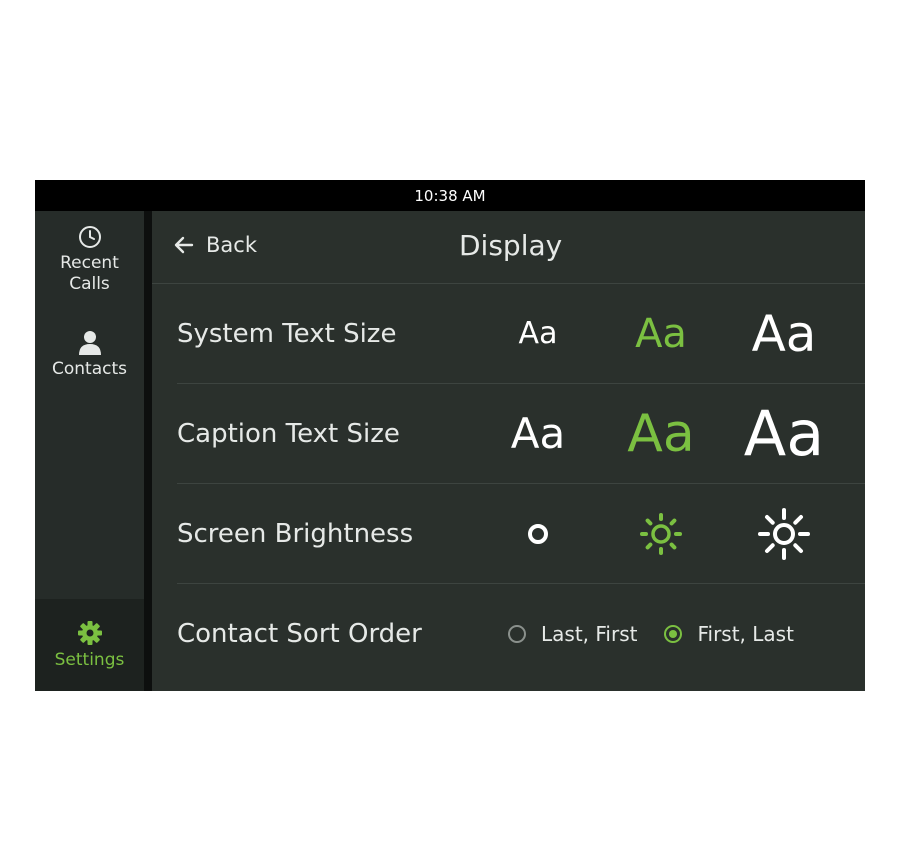  What do you see at coordinates (89, 237) in the screenshot?
I see `clock-icon` at bounding box center [89, 237].